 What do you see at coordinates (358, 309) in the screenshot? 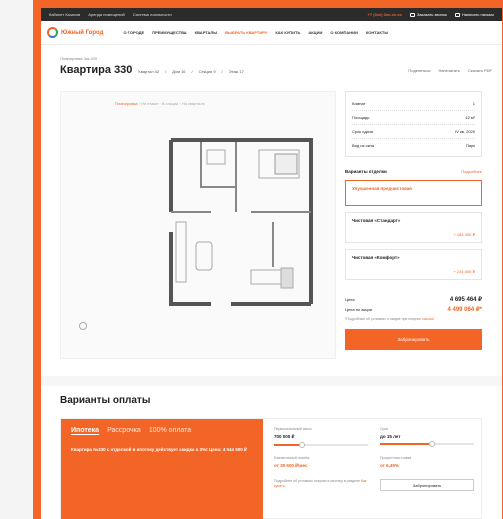
I see `discount-label: Цена по акции` at bounding box center [358, 309].